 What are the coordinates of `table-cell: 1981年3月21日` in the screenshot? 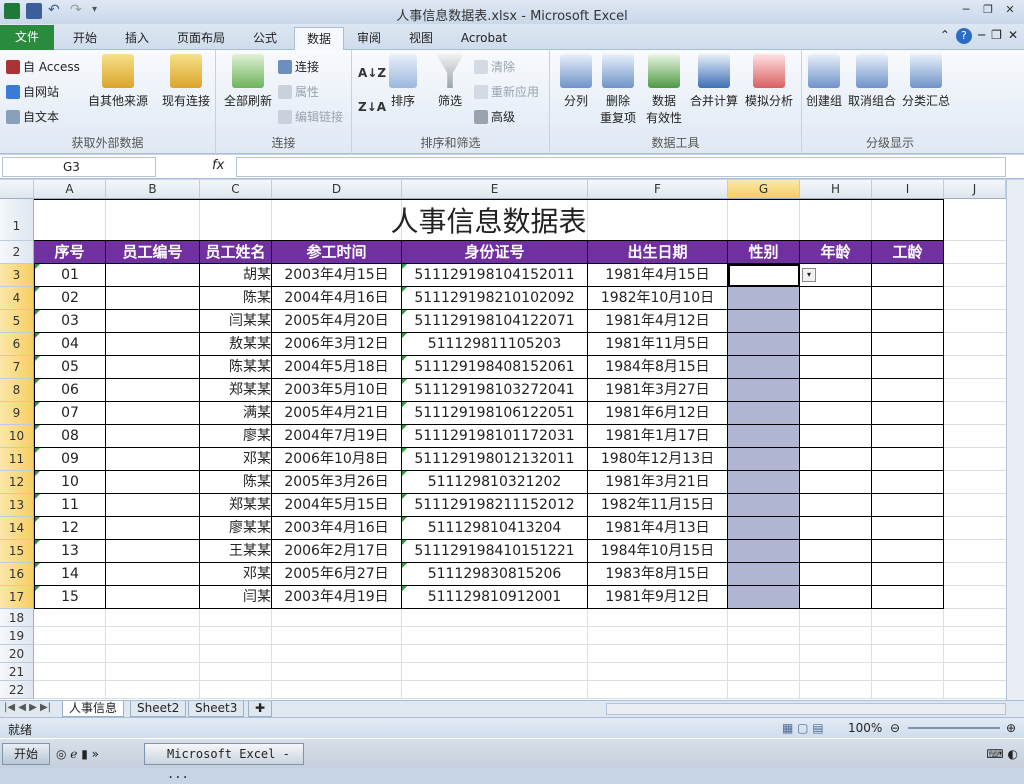 It's located at (658, 482).